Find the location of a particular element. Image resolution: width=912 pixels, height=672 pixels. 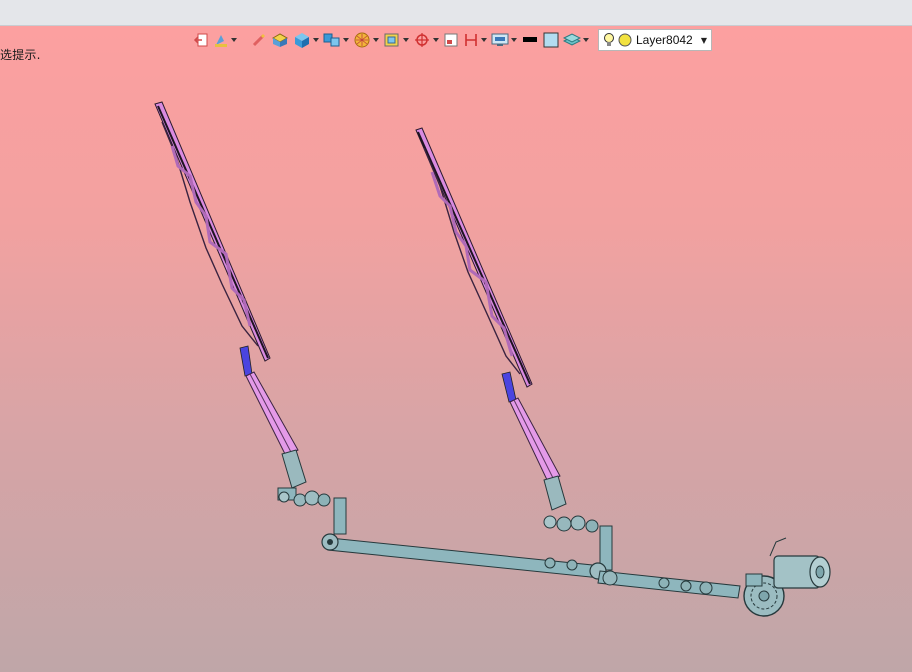

pick-button is located at coordinates (259, 40).